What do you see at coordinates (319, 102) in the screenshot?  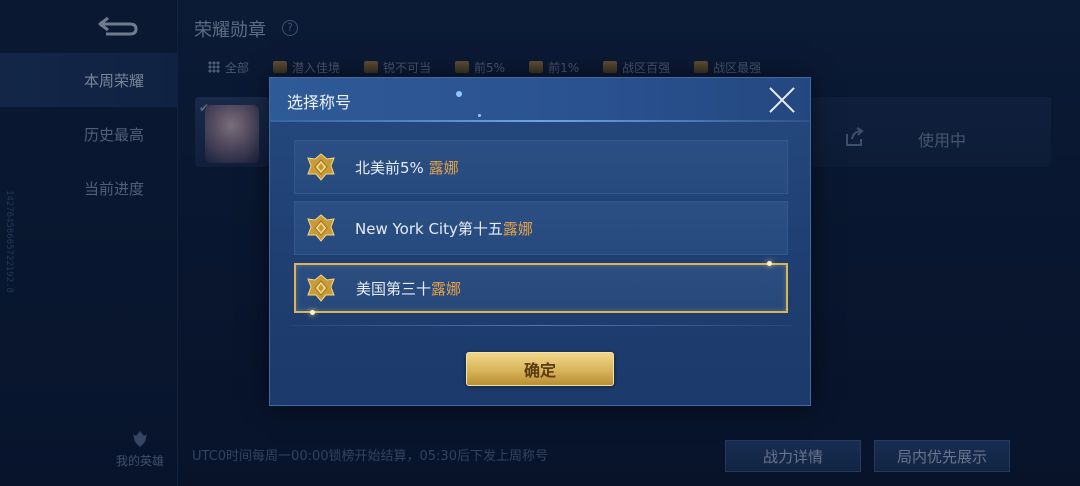 I see `modal-title: 选择称号` at bounding box center [319, 102].